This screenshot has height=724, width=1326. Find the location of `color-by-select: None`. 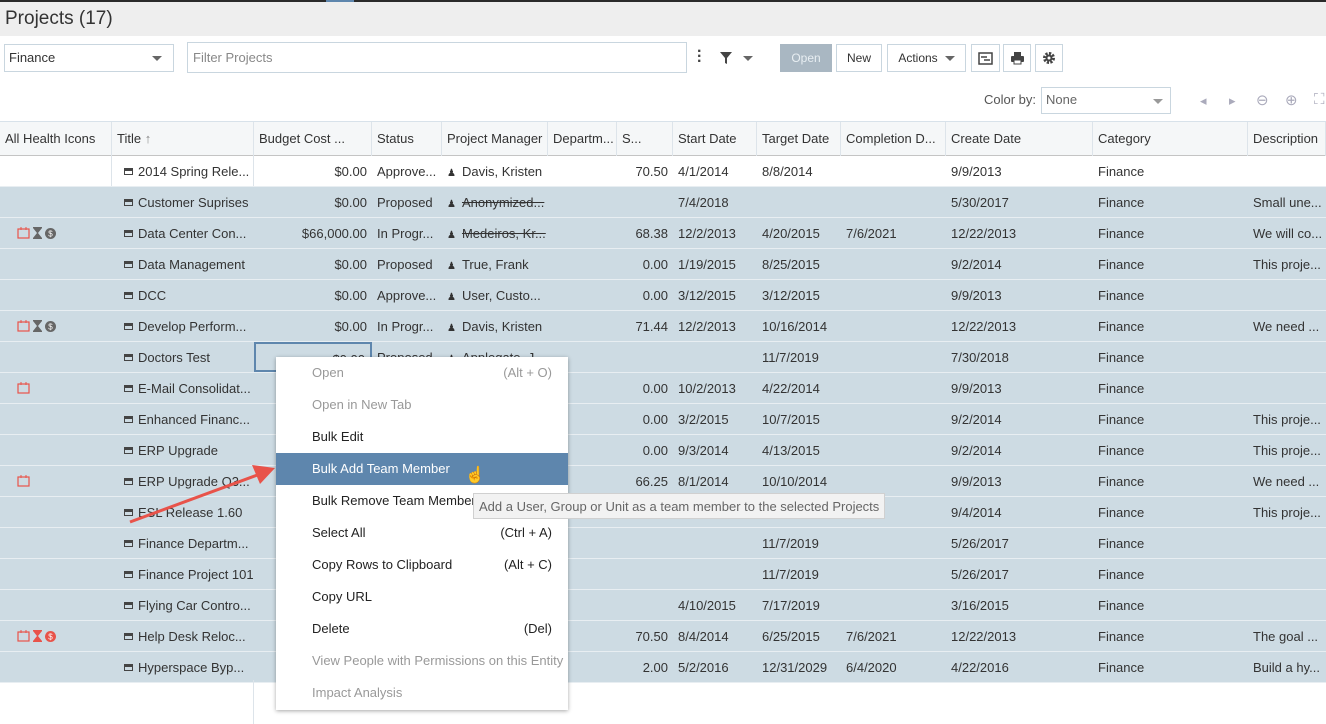

color-by-select: None is located at coordinates (1106, 100).